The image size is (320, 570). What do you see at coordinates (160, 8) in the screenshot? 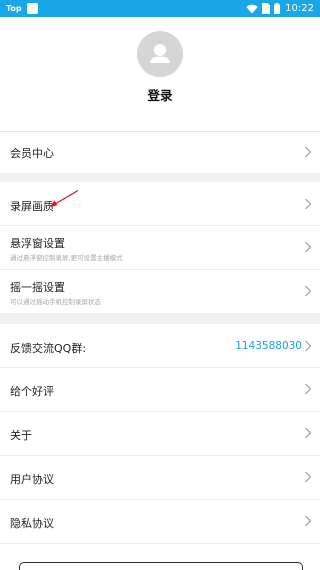
I see `status-bar: Top 10:22` at bounding box center [160, 8].